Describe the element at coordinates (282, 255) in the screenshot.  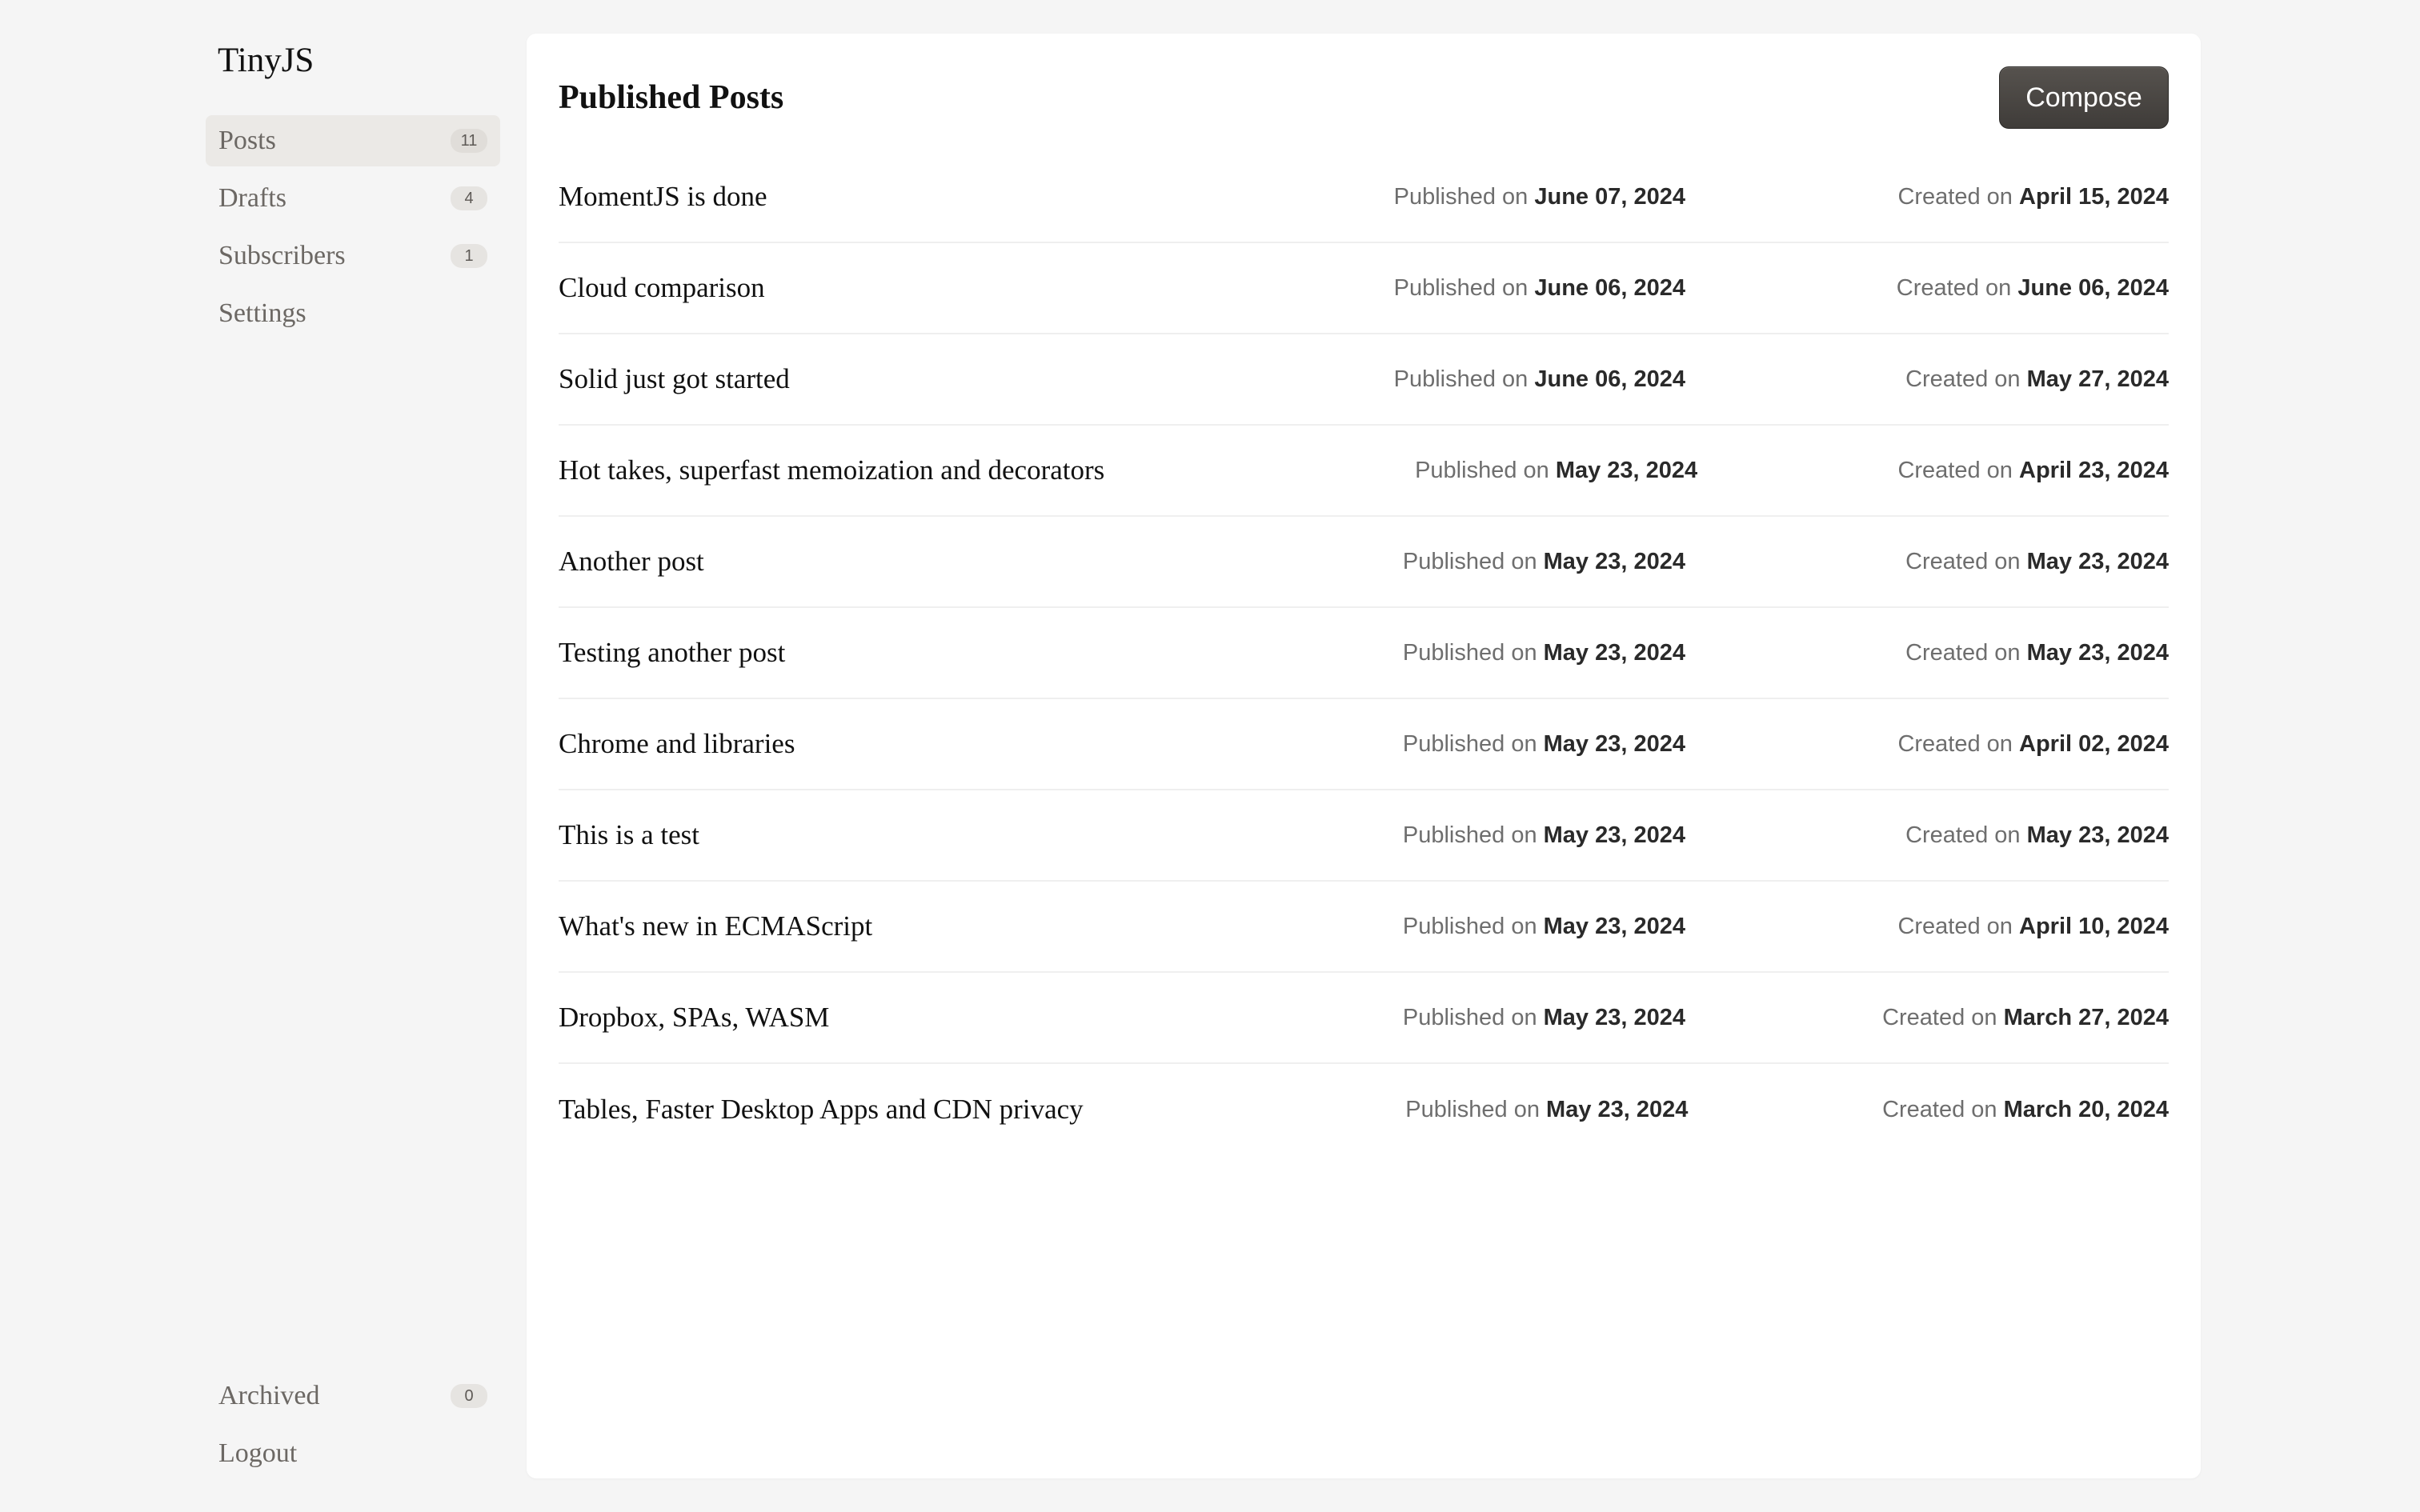
I see `sidebar-item-label: Subscribers` at that location.